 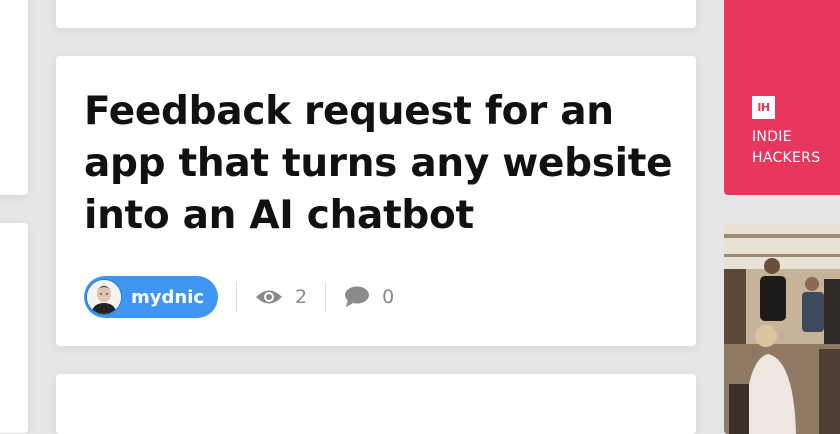 I want to click on avatar-portrait-icon, so click(x=104, y=297).